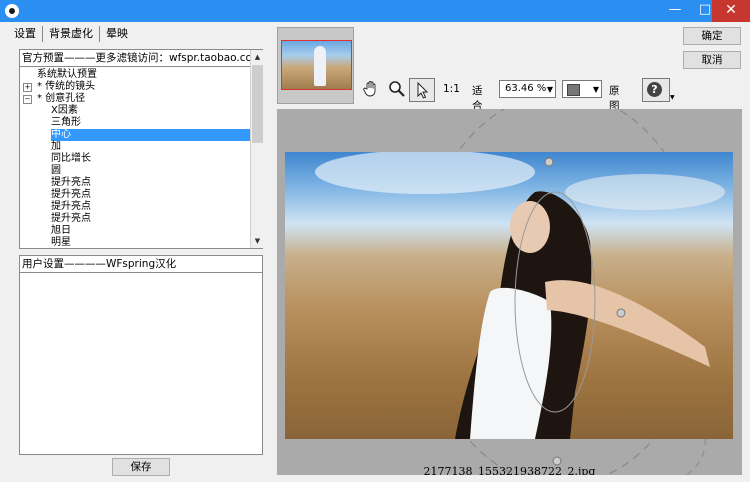 The image size is (750, 482). I want to click on preset-item: 明星, so click(61, 242).